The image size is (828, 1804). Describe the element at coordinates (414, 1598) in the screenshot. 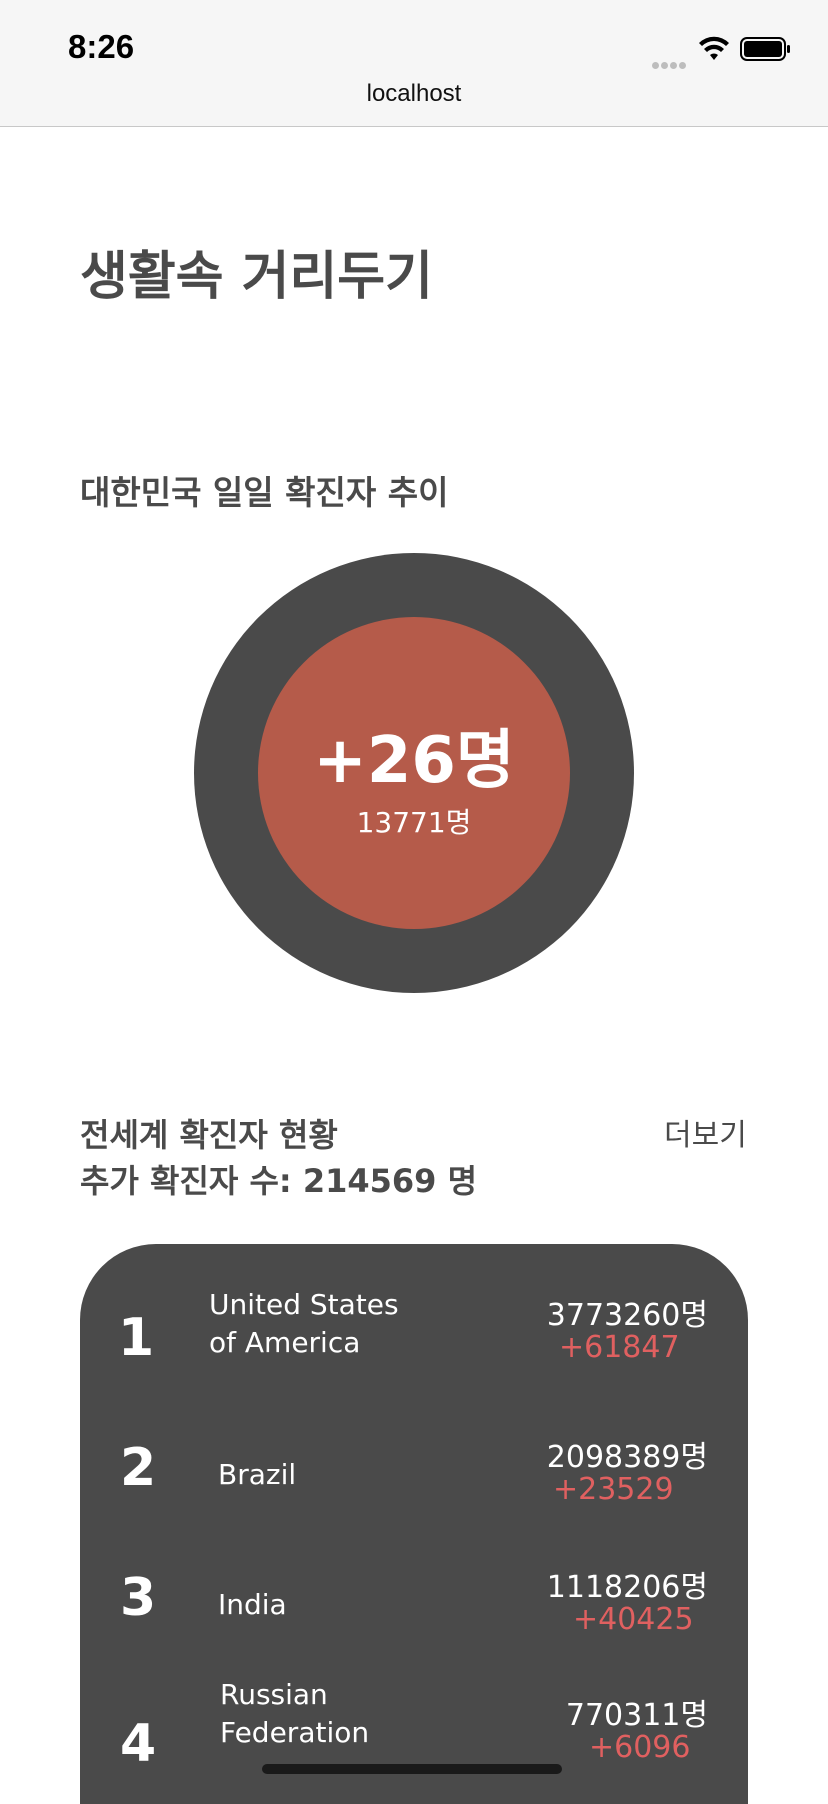

I see `country-row: 3 India 1118206명 +40425` at that location.